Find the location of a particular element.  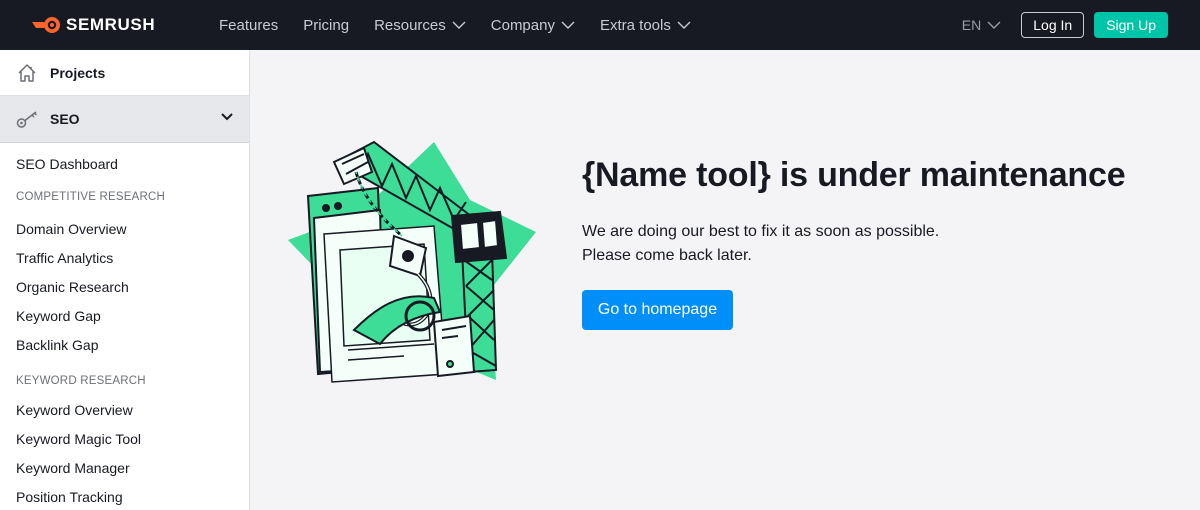

sidebar-item-position-tracking: Position Tracking is located at coordinates (124, 496).